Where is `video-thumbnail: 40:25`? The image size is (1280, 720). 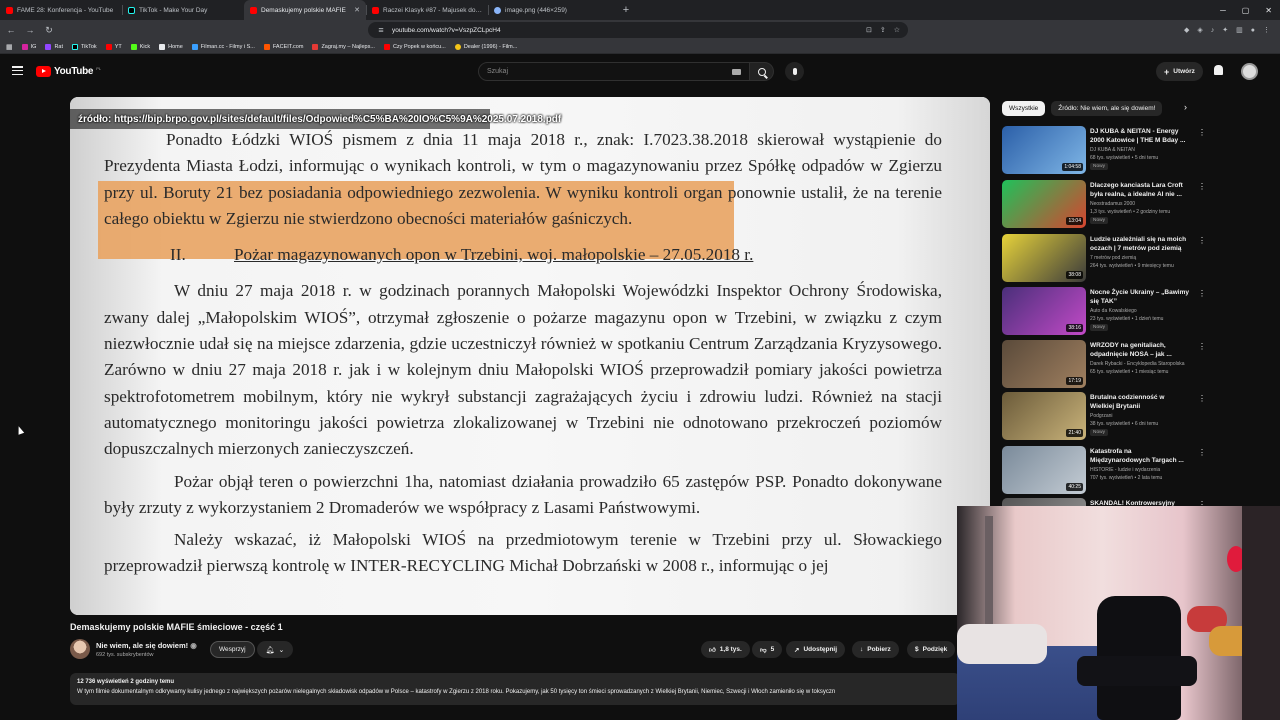 video-thumbnail: 40:25 is located at coordinates (1044, 470).